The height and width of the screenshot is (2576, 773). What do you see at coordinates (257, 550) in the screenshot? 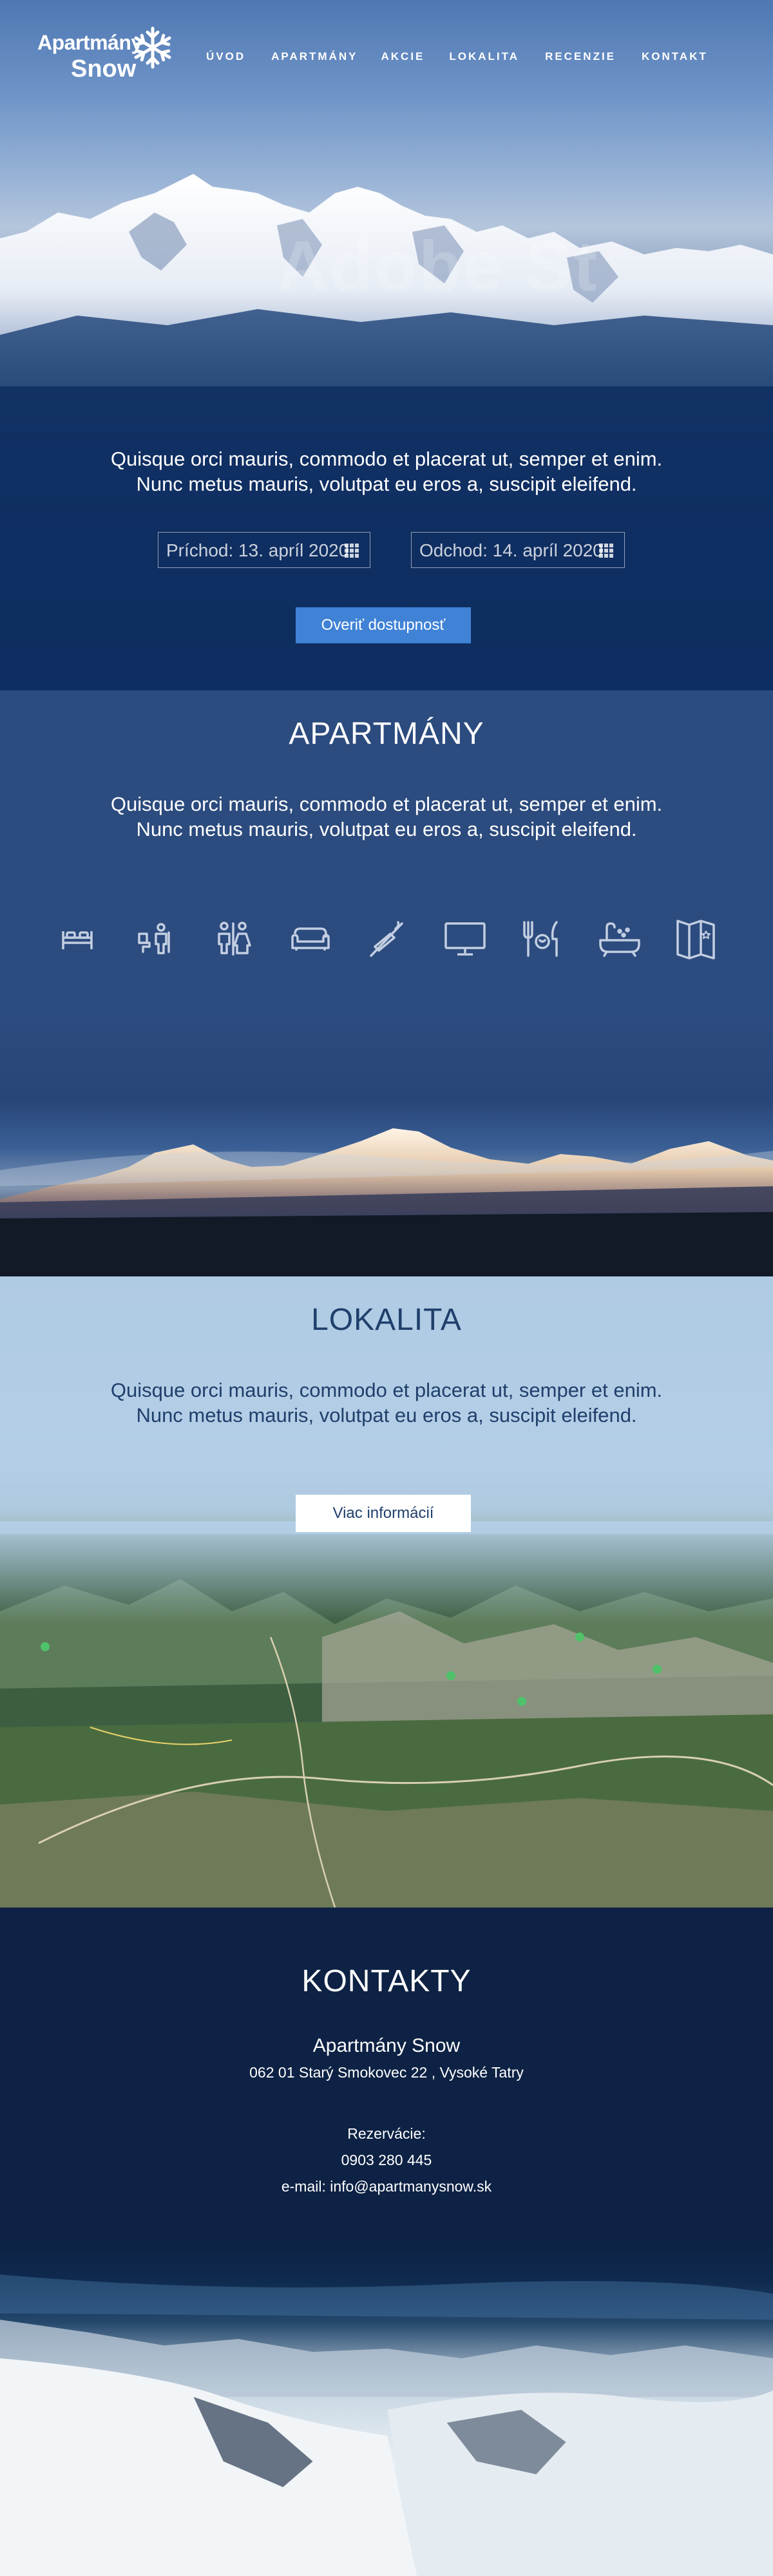
I see `arrival-date-value: Príchod: 13. apríl 2020` at bounding box center [257, 550].